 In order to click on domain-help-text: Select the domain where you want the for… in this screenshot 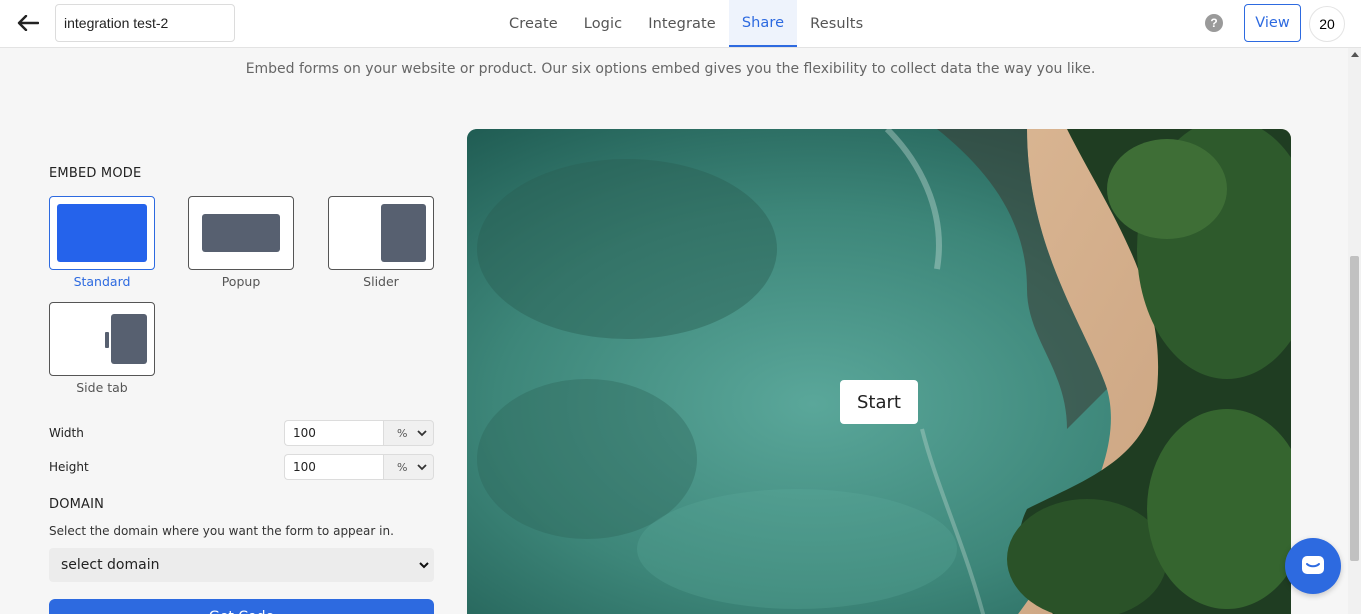, I will do `click(221, 531)`.